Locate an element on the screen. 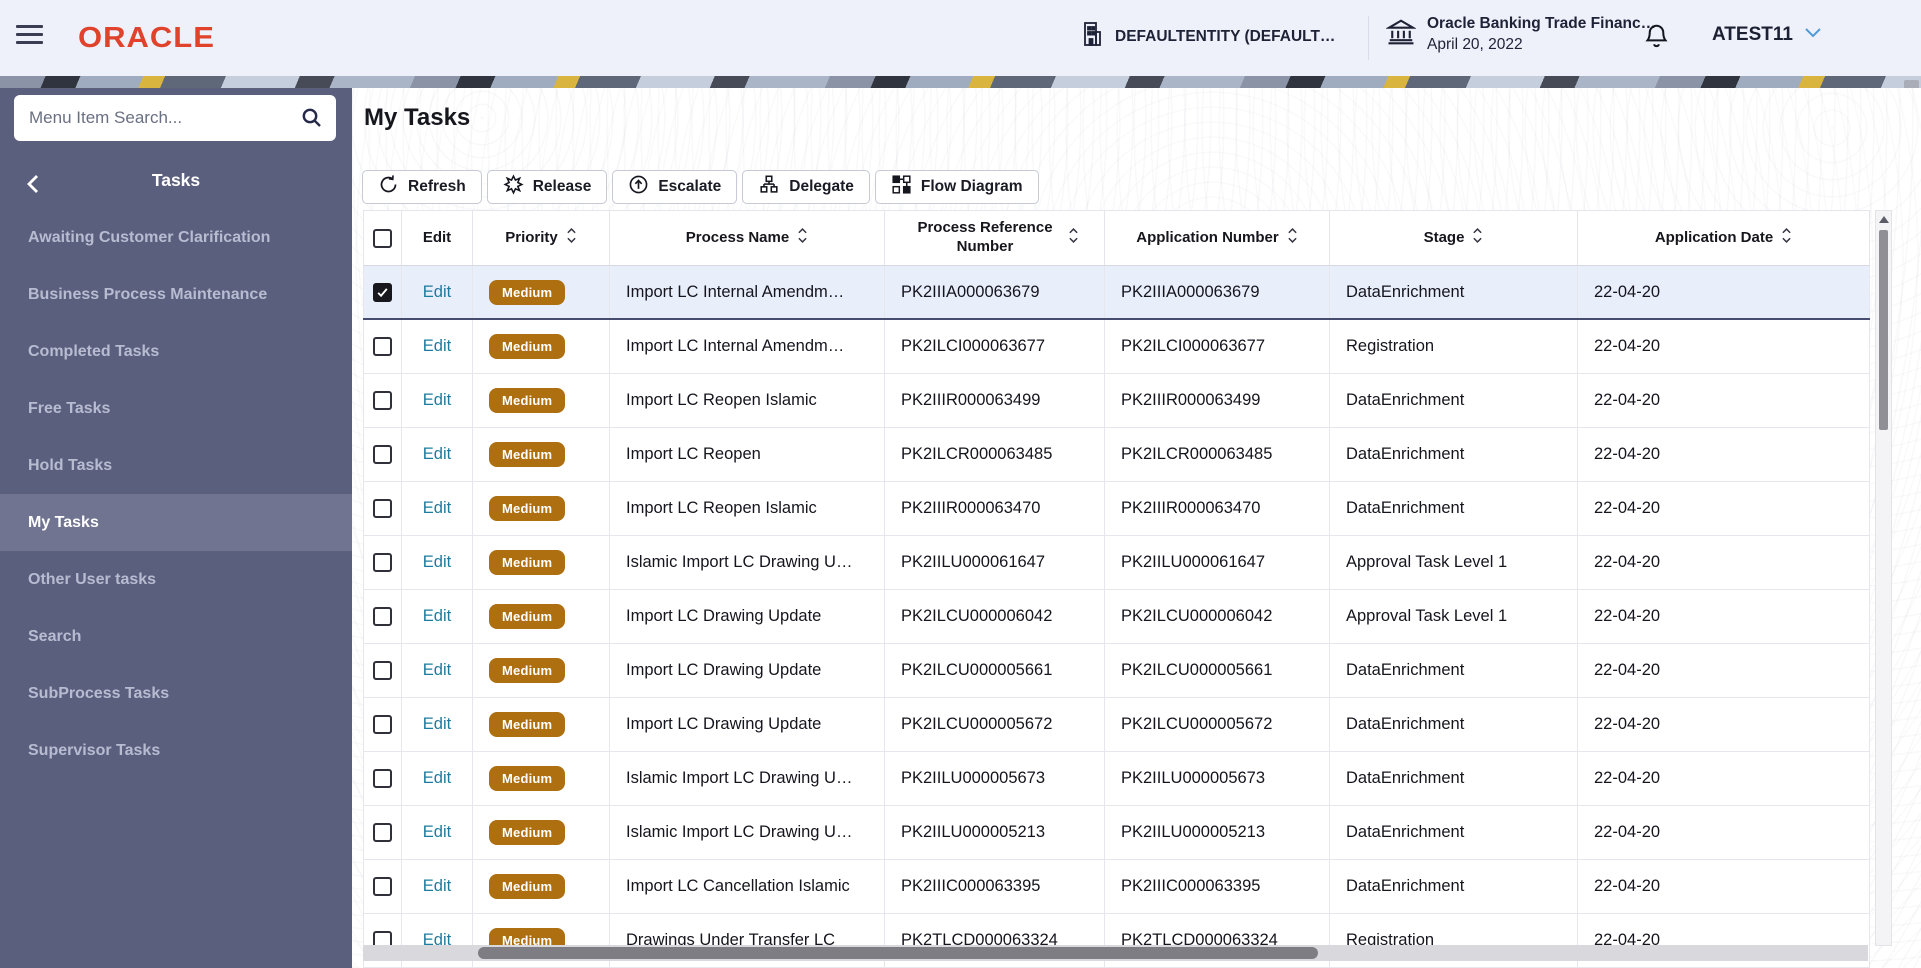 The height and width of the screenshot is (968, 1921). table-horizontal-scrollbar is located at coordinates (1115, 953).